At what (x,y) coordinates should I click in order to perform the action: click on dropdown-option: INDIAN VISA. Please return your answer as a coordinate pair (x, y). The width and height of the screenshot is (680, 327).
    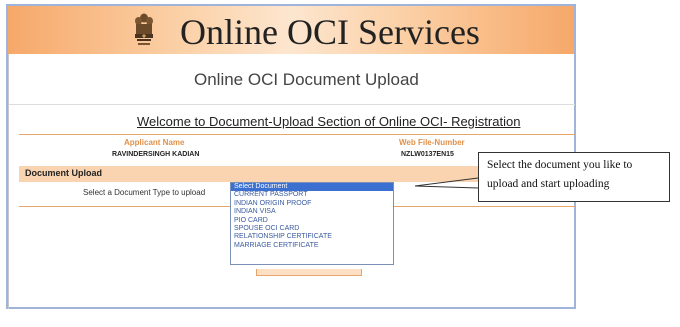
    Looking at the image, I should click on (312, 212).